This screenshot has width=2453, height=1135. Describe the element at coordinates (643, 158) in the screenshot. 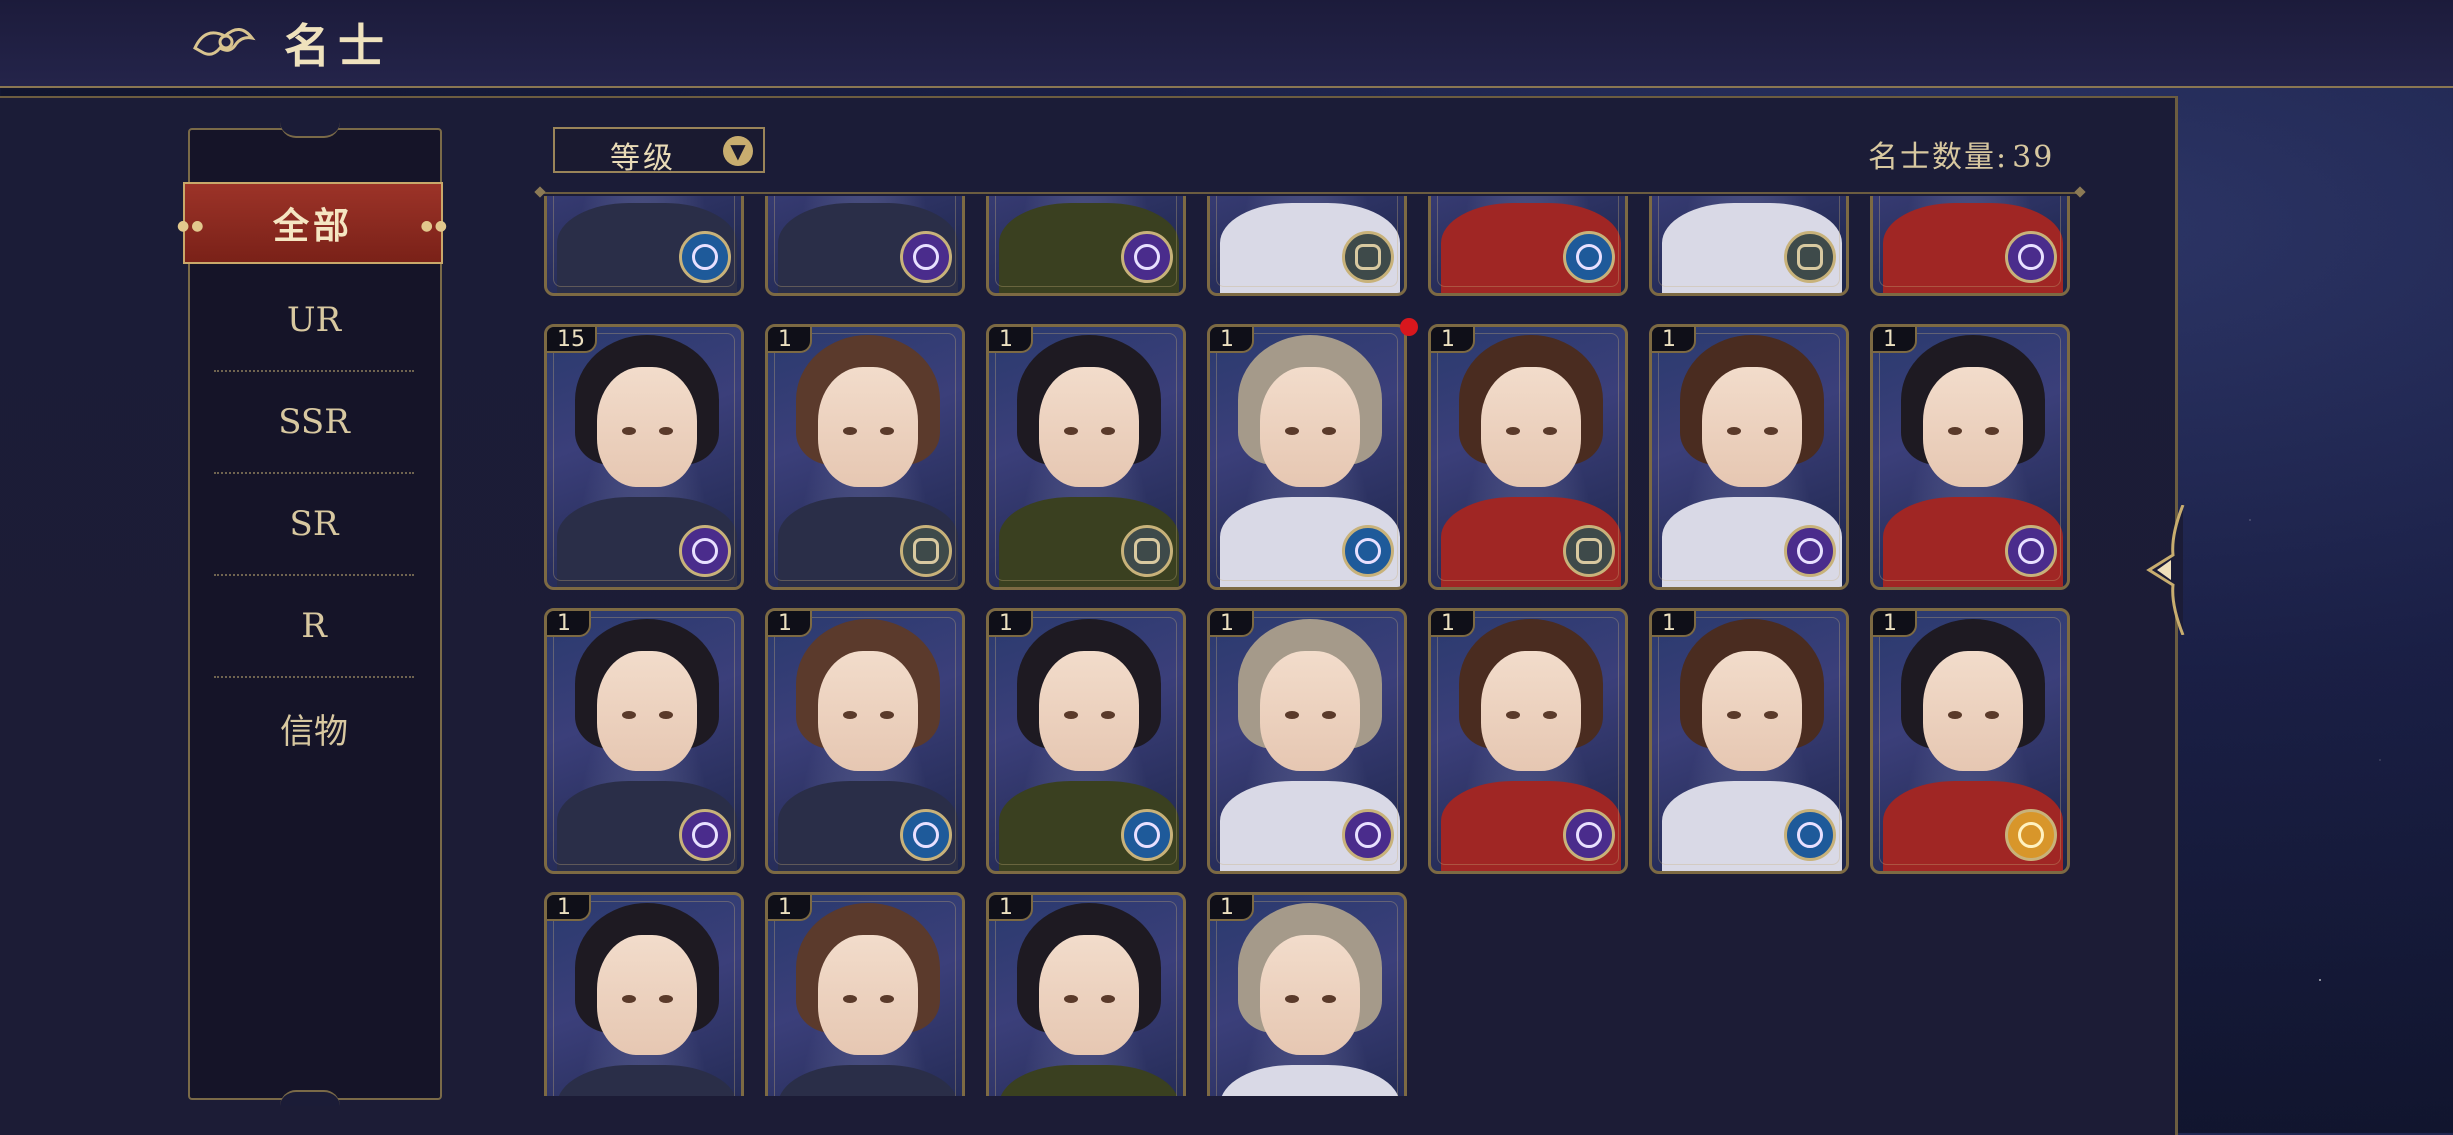

I see `sort-dropdown-label: 等级` at that location.